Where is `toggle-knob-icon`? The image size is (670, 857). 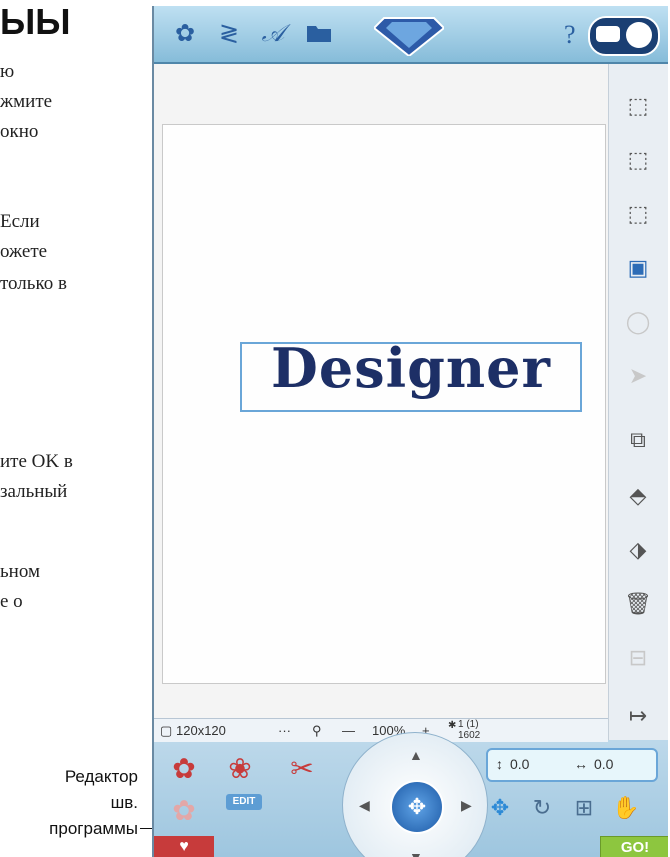
toggle-knob-icon is located at coordinates (639, 35).